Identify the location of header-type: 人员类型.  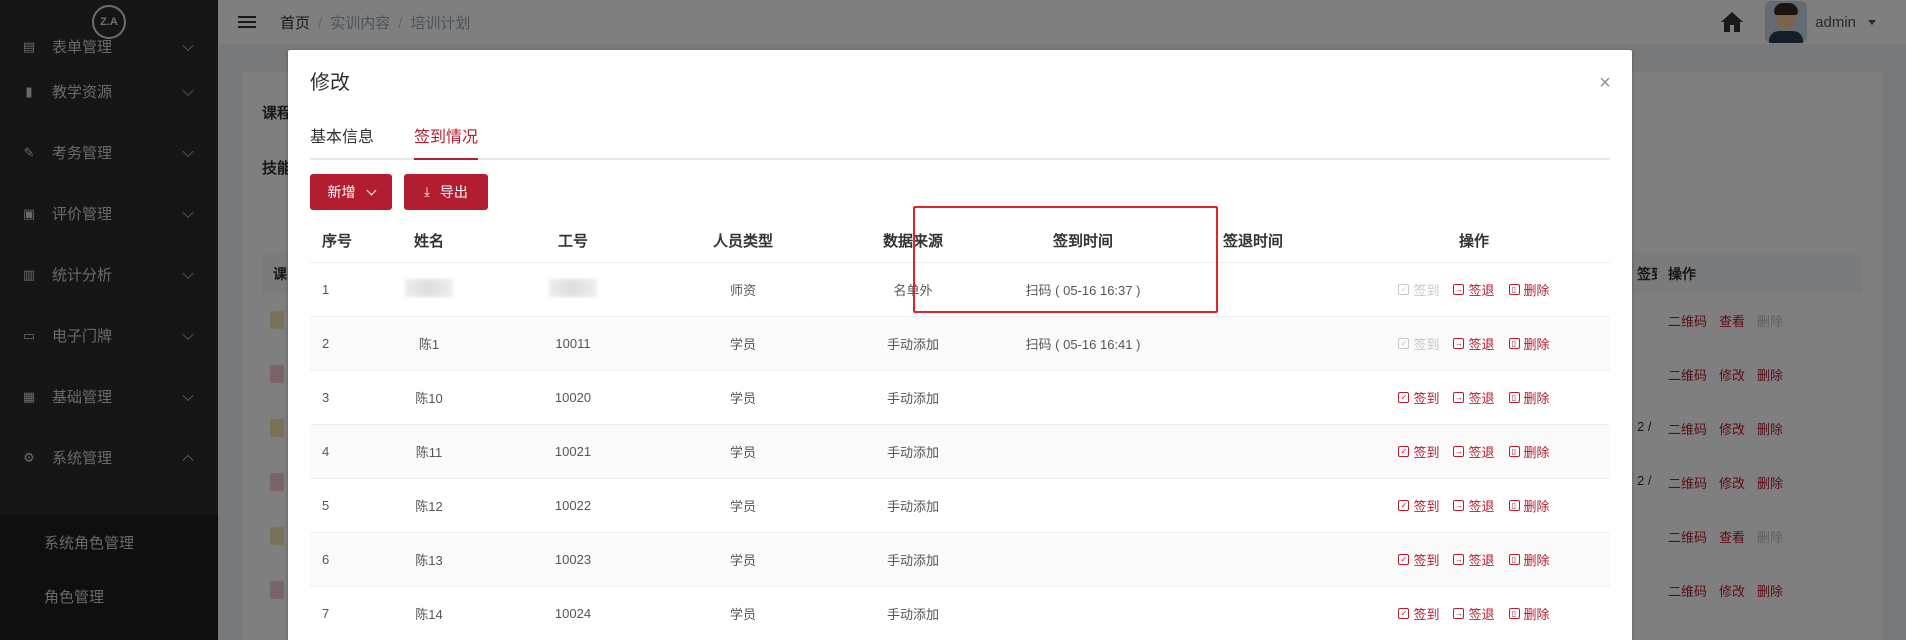
(742, 241).